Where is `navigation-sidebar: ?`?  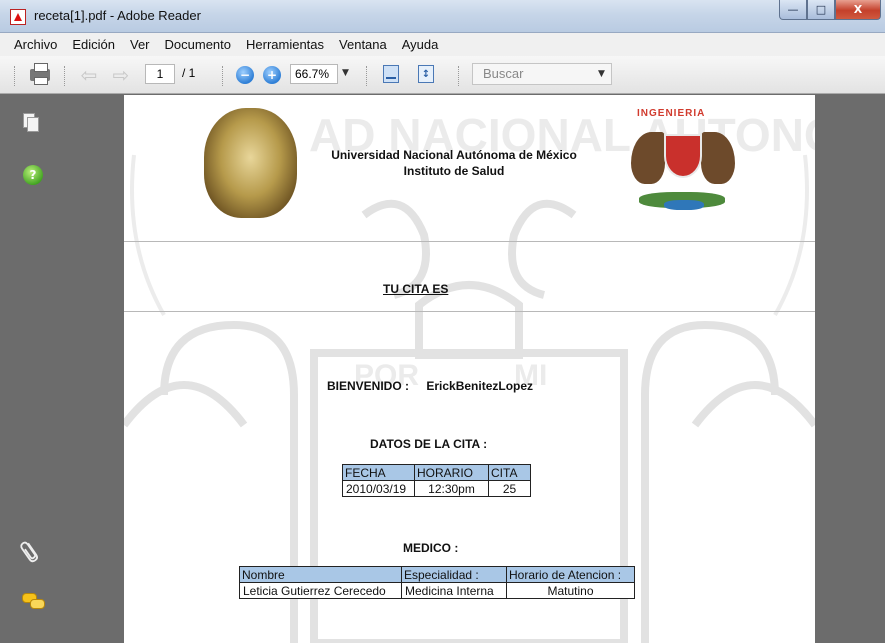
navigation-sidebar: ? is located at coordinates (30, 369).